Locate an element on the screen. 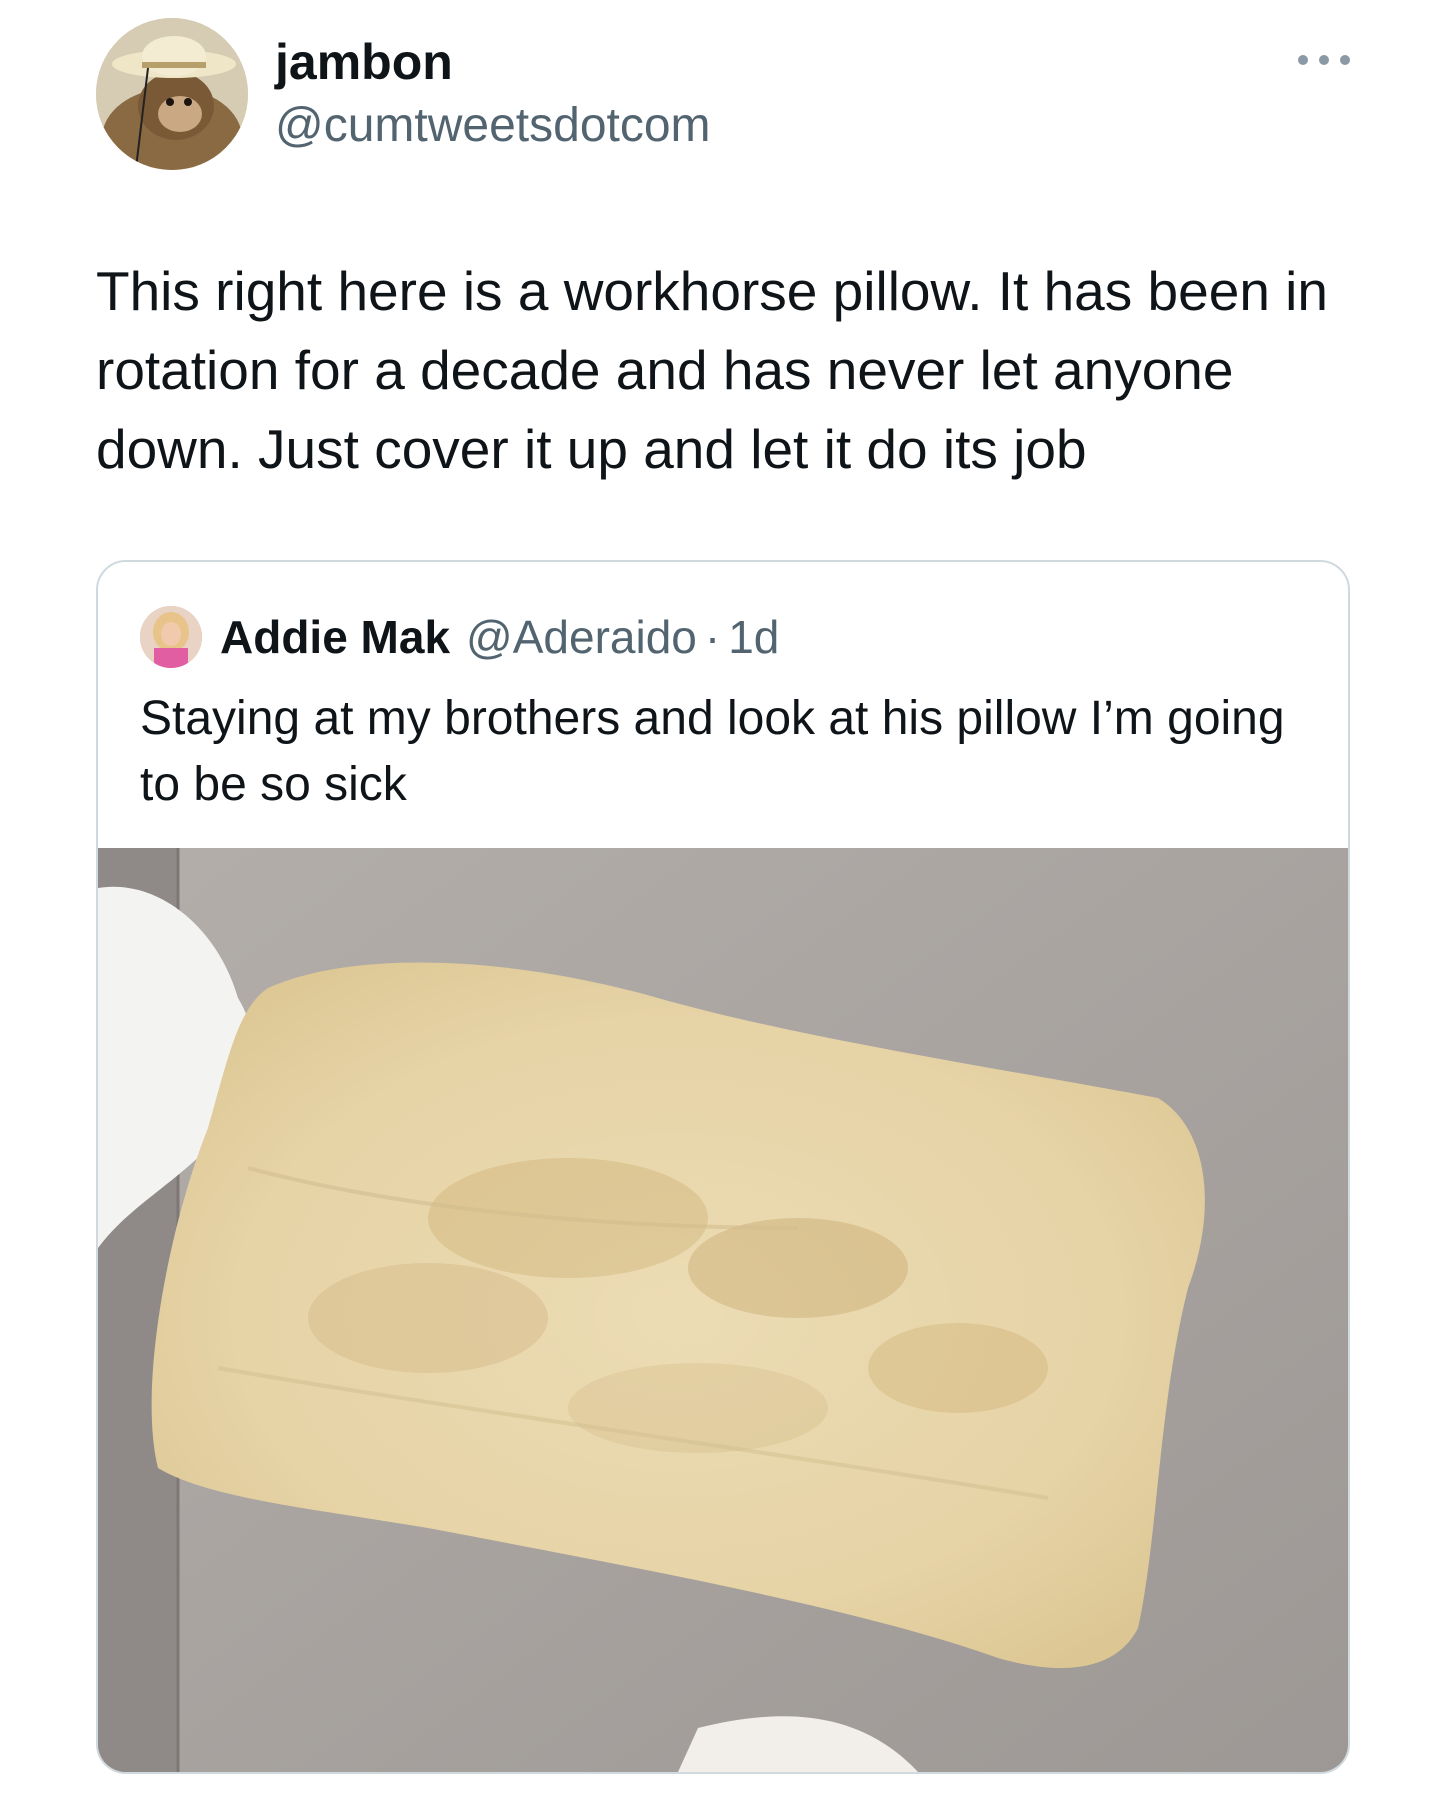 The height and width of the screenshot is (1799, 1440). woman-avatar-icon is located at coordinates (171, 637).